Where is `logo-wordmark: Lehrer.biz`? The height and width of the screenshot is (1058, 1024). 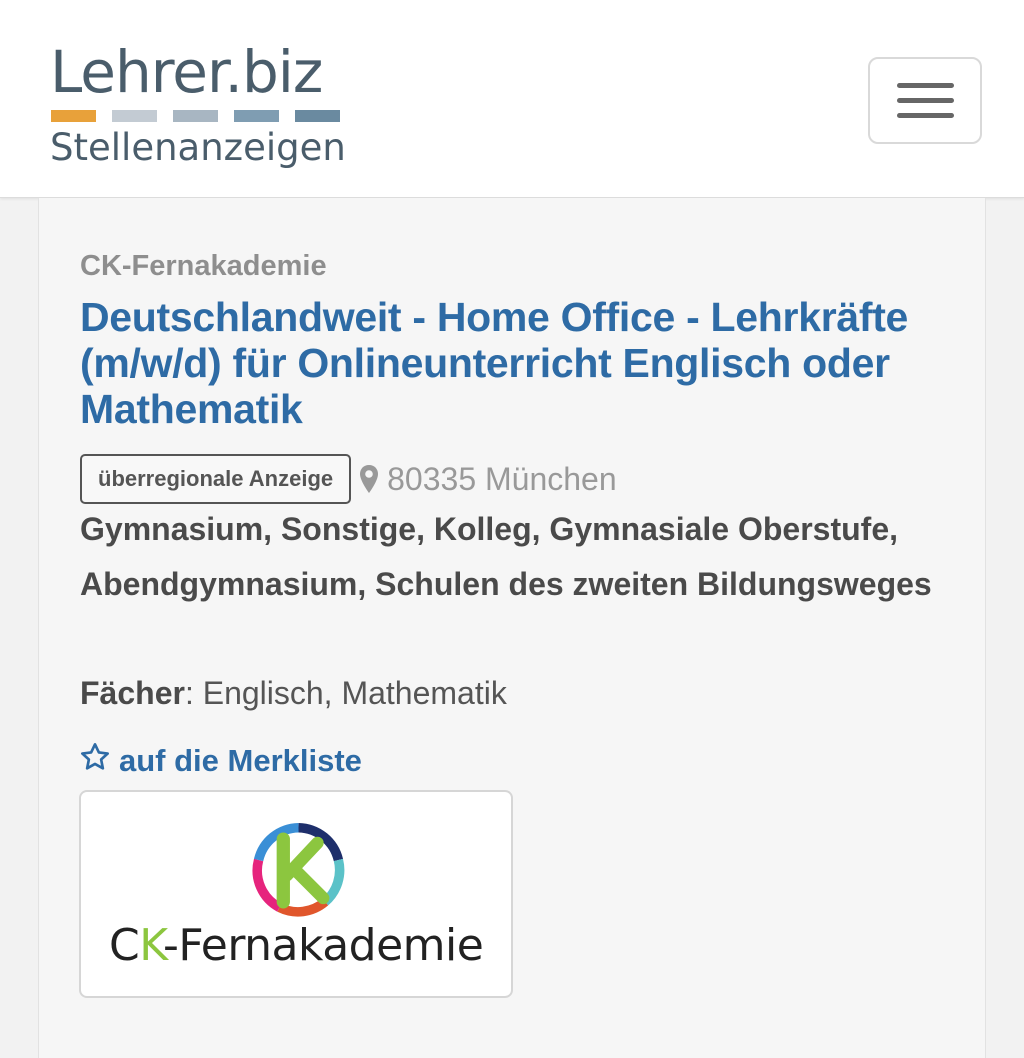
logo-wordmark: Lehrer.biz is located at coordinates (186, 72).